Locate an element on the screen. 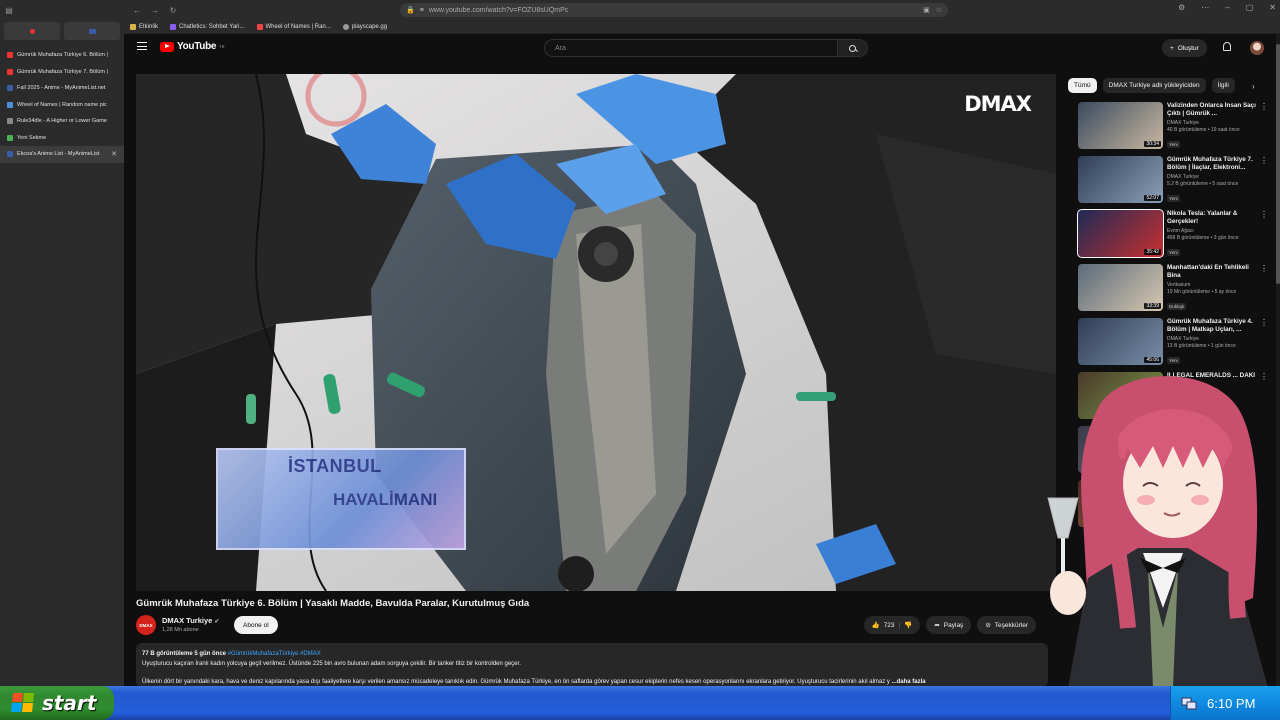 The width and height of the screenshot is (1280, 720). close-window-icon: ✕ is located at coordinates (1272, 7).